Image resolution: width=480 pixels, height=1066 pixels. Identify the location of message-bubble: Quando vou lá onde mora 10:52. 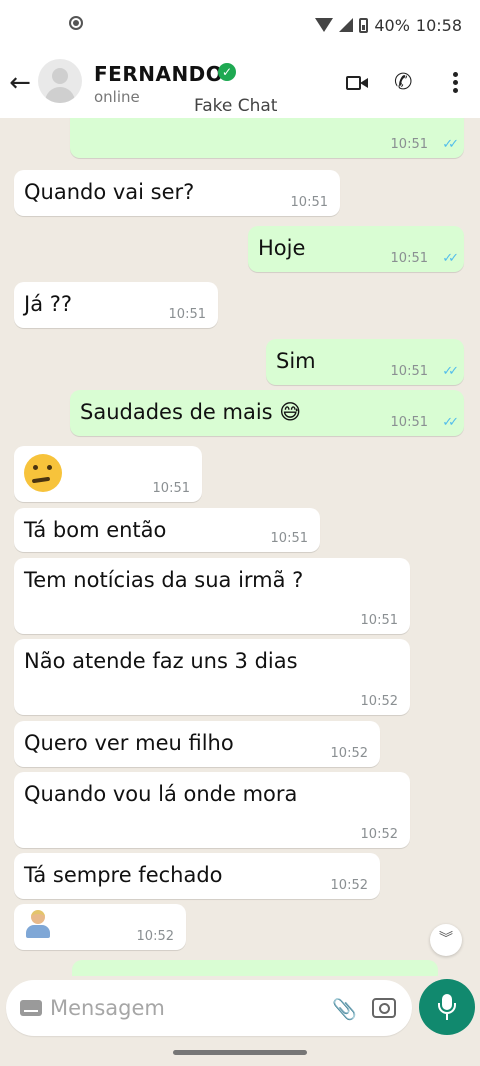
(212, 810).